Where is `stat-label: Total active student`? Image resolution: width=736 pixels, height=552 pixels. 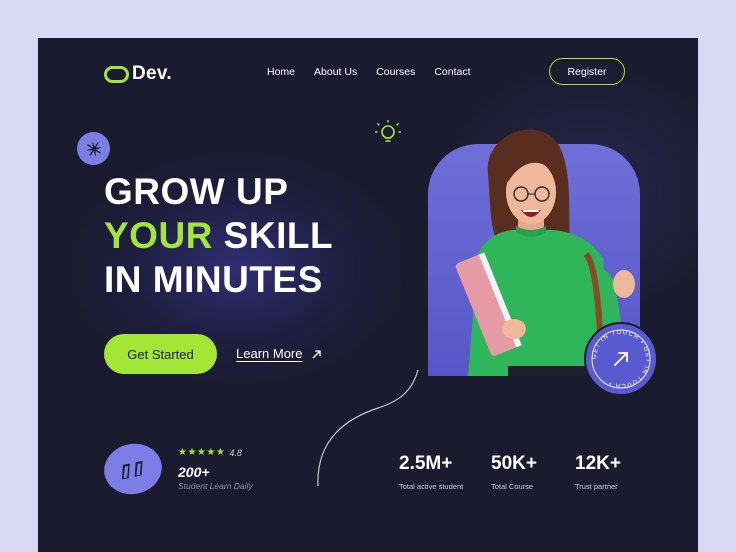
stat-label: Total active student is located at coordinates (431, 486).